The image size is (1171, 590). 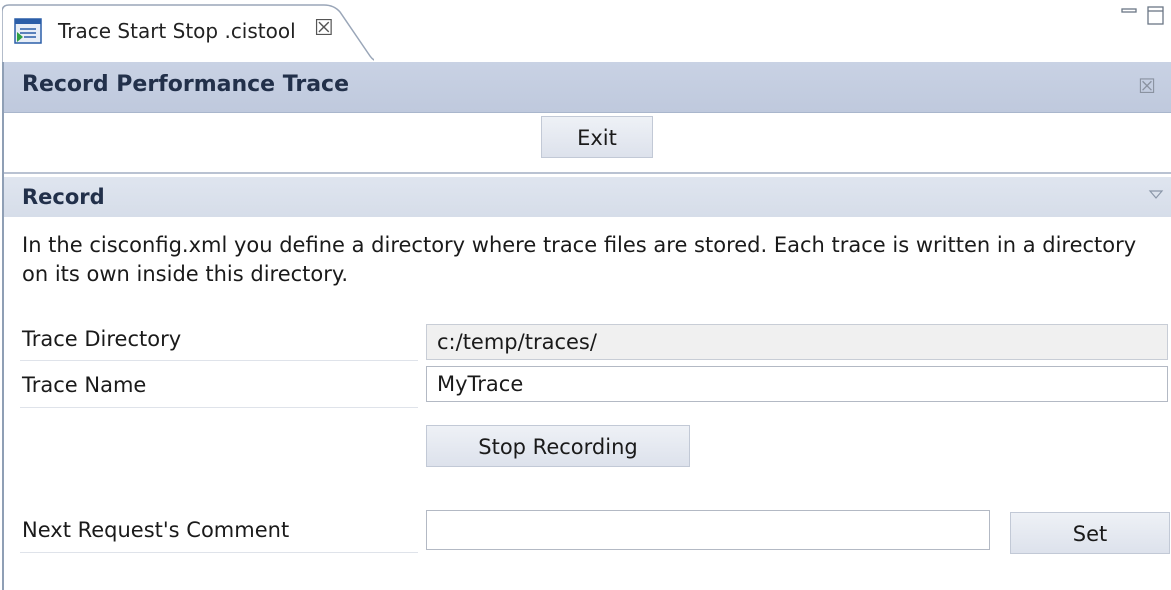 I want to click on set-button: Set, so click(x=1090, y=533).